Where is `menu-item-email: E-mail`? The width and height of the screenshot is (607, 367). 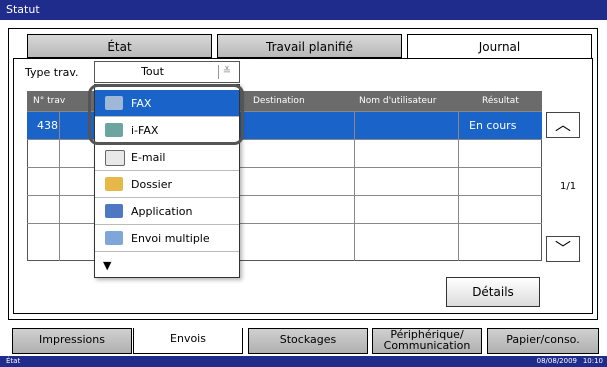
menu-item-email: E-mail is located at coordinates (167, 157).